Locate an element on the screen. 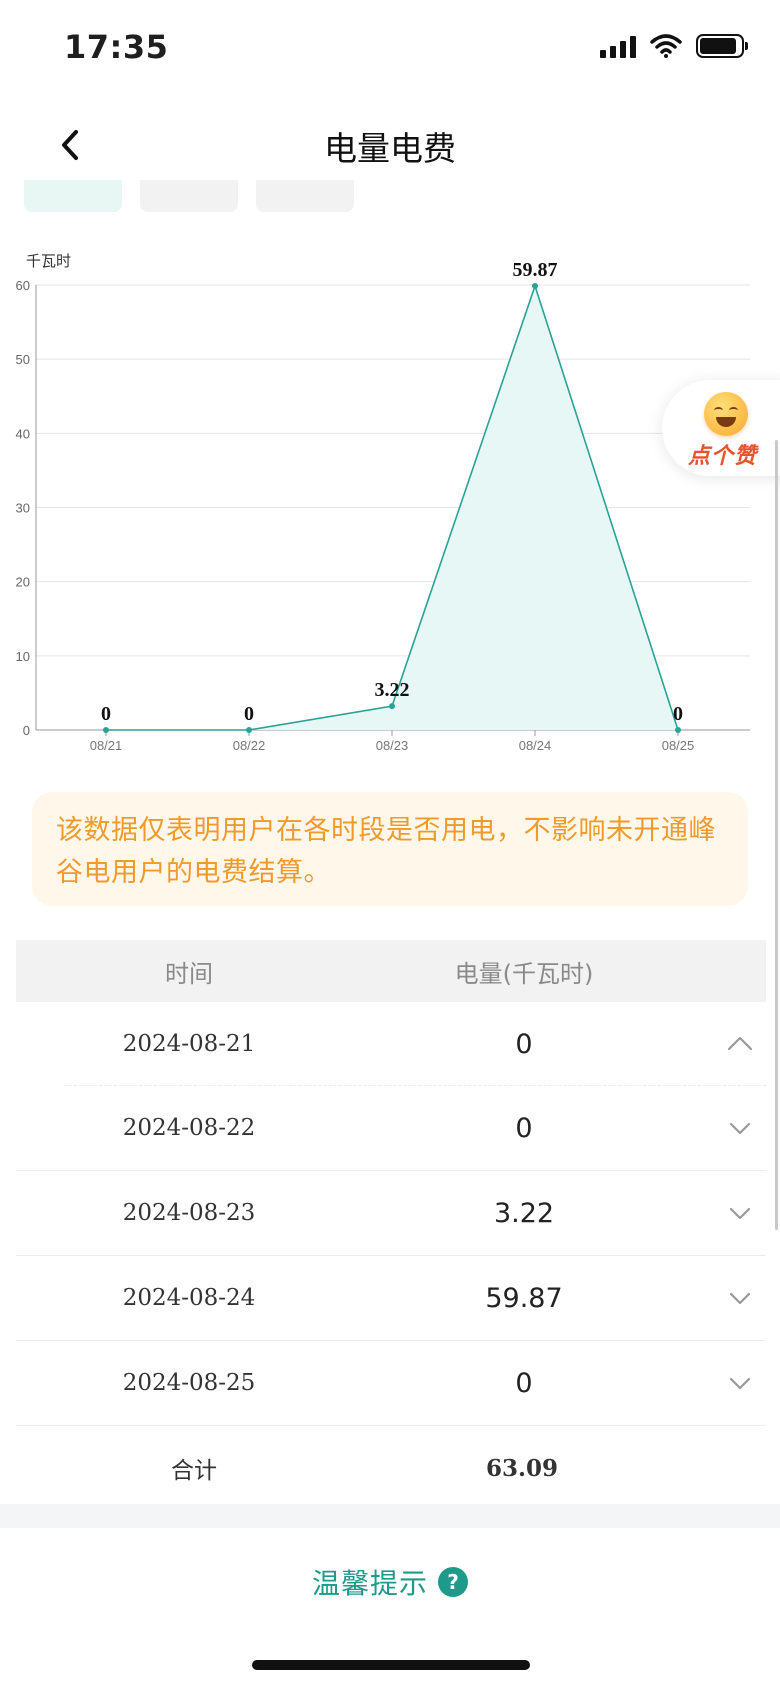 The height and width of the screenshot is (1688, 780). period-tab-active is located at coordinates (73, 196).